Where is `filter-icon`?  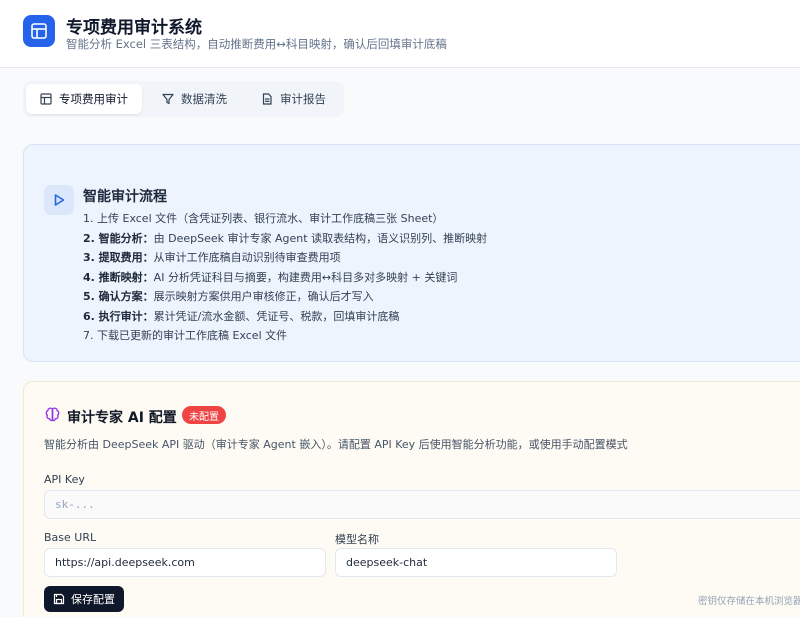 filter-icon is located at coordinates (168, 99).